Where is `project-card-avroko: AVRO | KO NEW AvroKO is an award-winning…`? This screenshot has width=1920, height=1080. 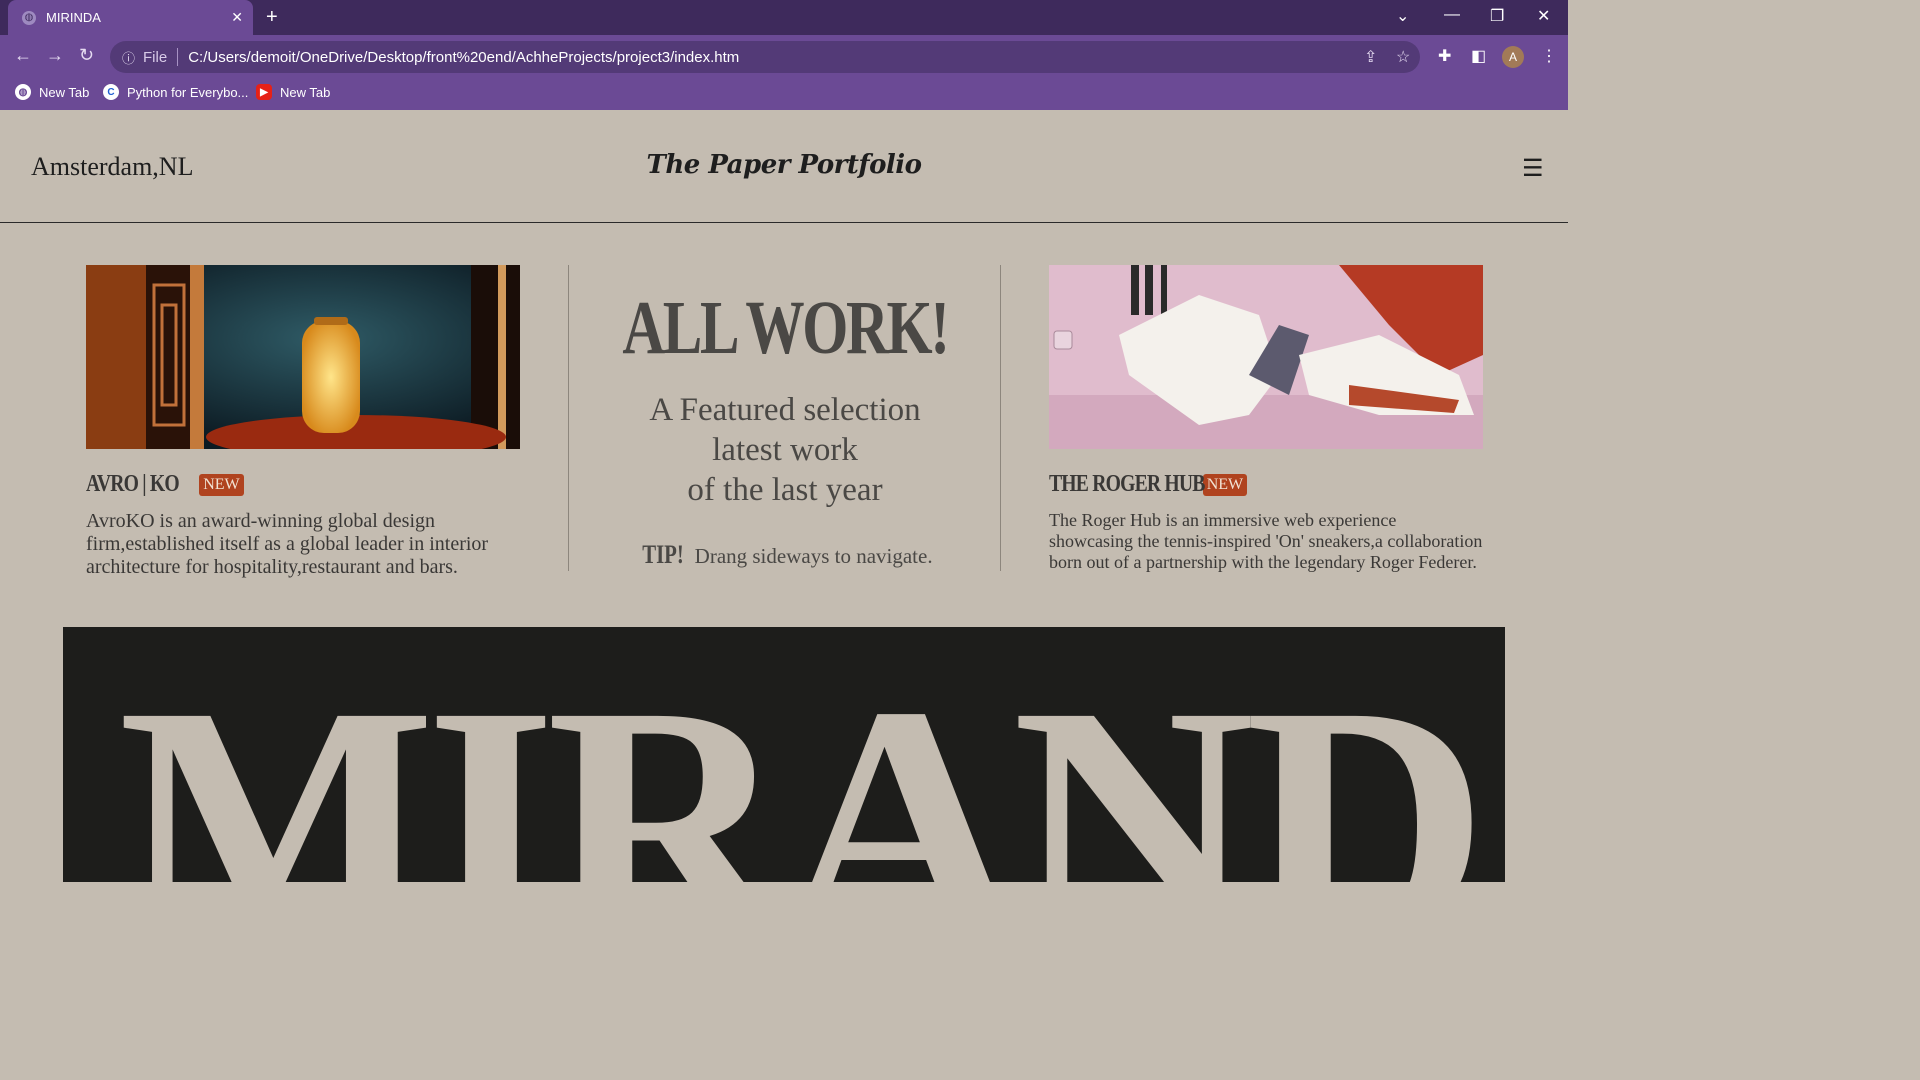
project-card-avroko: AVRO | KO NEW AvroKO is an award-winning… is located at coordinates (303, 422).